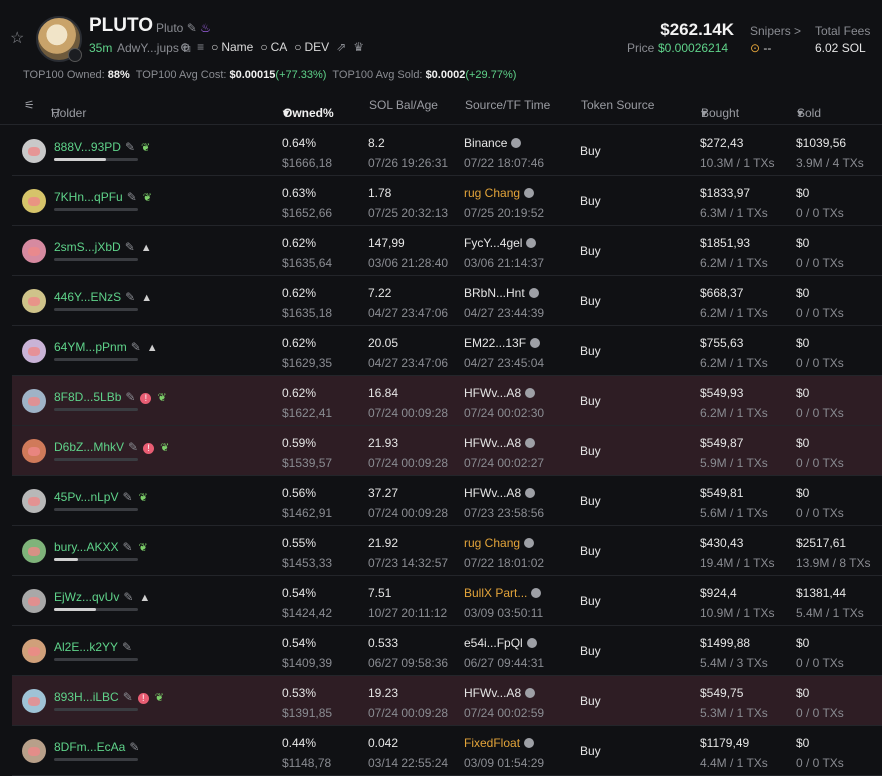 This screenshot has height=776, width=882. I want to click on source-name: Binance, so click(485, 143).